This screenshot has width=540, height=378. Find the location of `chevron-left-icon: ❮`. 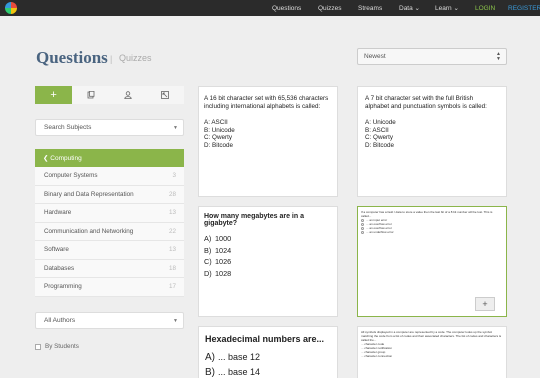

chevron-left-icon: ❮ is located at coordinates (46, 158).